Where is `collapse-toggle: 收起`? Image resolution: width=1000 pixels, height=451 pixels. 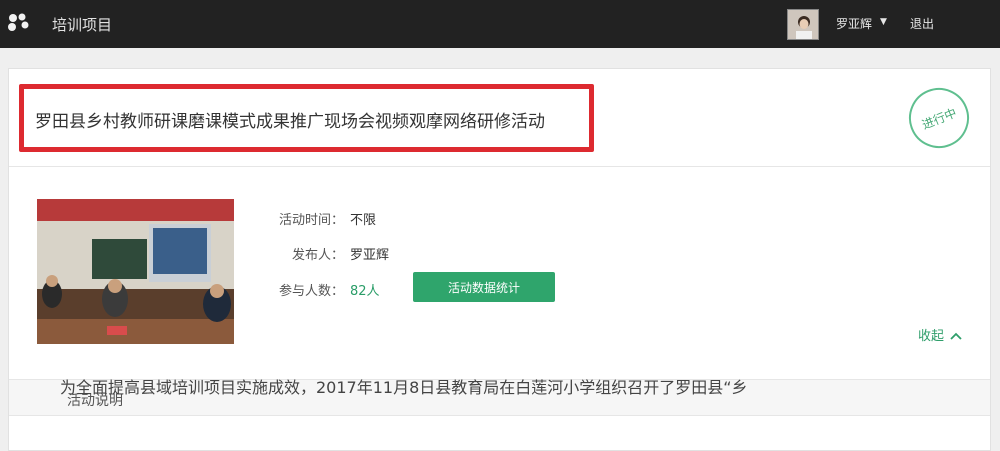 collapse-toggle: 收起 is located at coordinates (940, 334).